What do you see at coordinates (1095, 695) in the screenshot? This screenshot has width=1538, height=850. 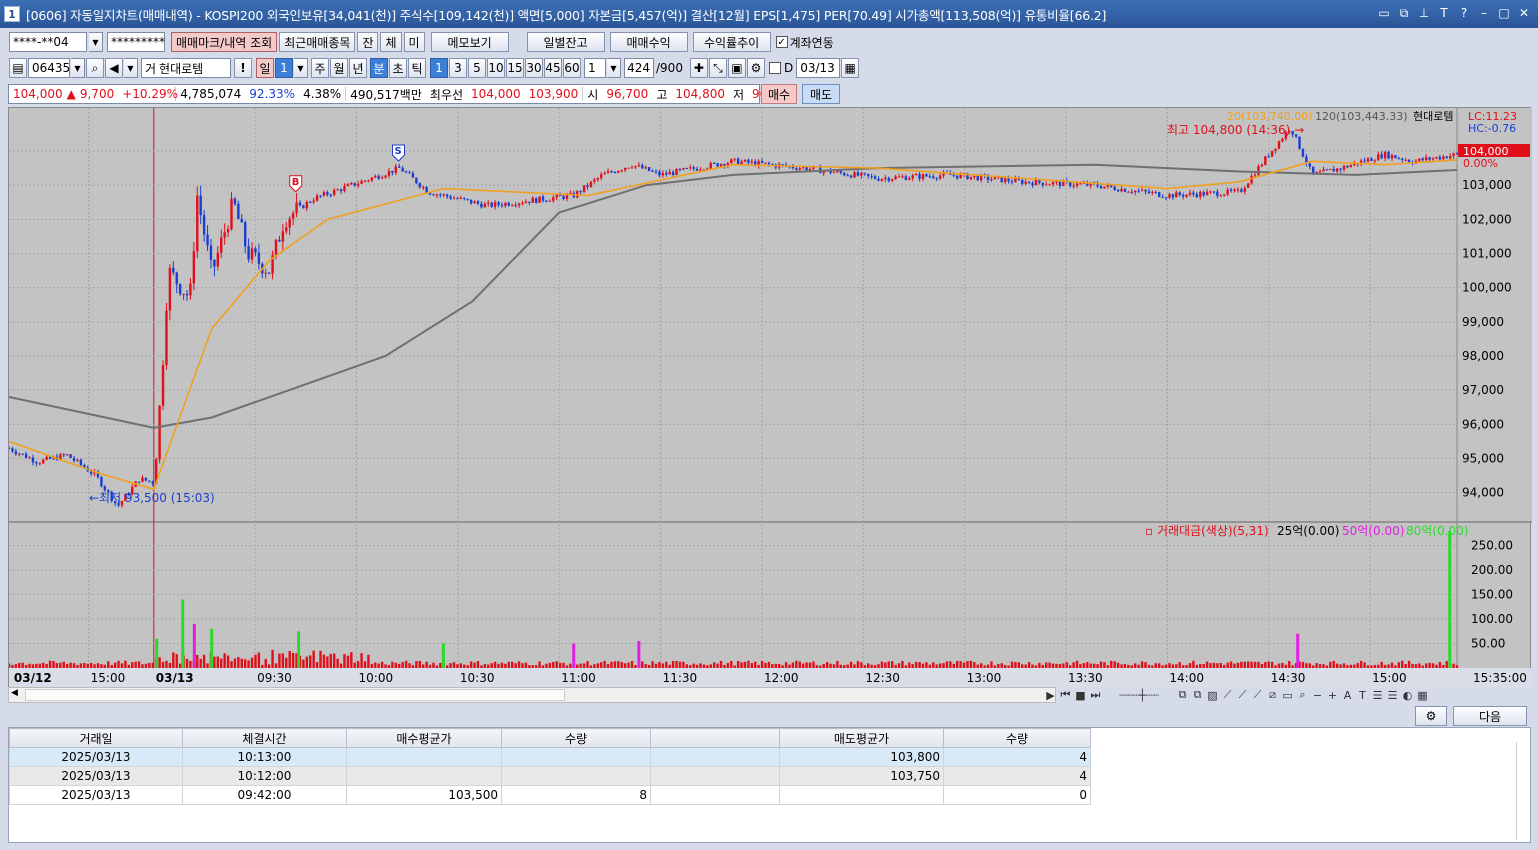 I see `forward-icon: ⏭` at bounding box center [1095, 695].